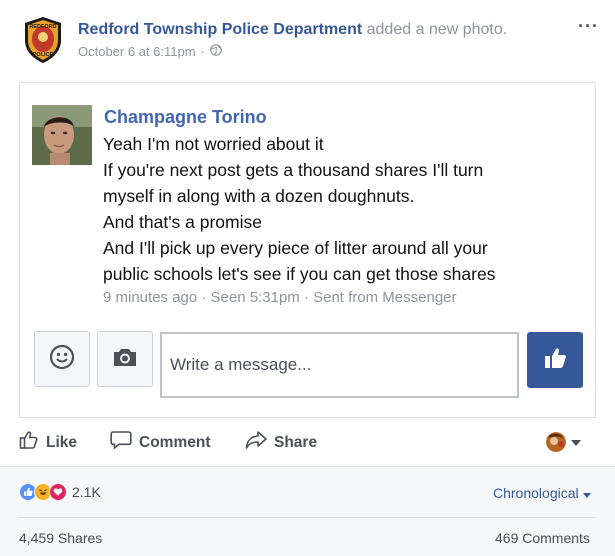  What do you see at coordinates (29, 442) in the screenshot?
I see `thumbs-up-outline-icon` at bounding box center [29, 442].